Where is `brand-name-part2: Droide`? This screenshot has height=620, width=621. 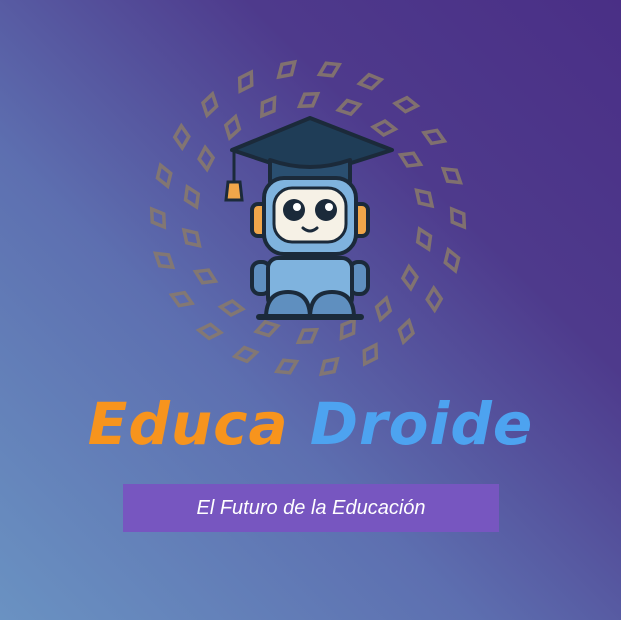 brand-name-part2: Droide is located at coordinates (421, 424).